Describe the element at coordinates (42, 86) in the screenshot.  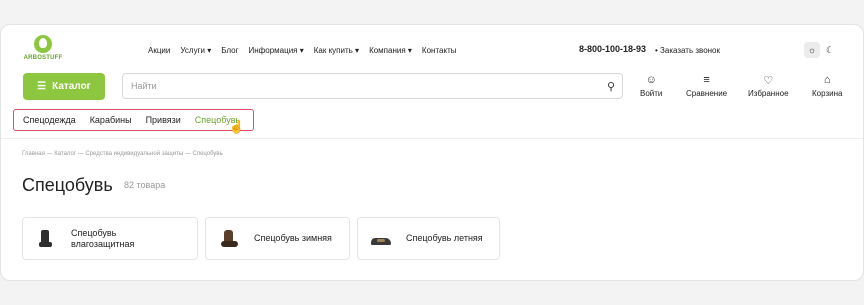
I see `menu-icon: ☰` at that location.